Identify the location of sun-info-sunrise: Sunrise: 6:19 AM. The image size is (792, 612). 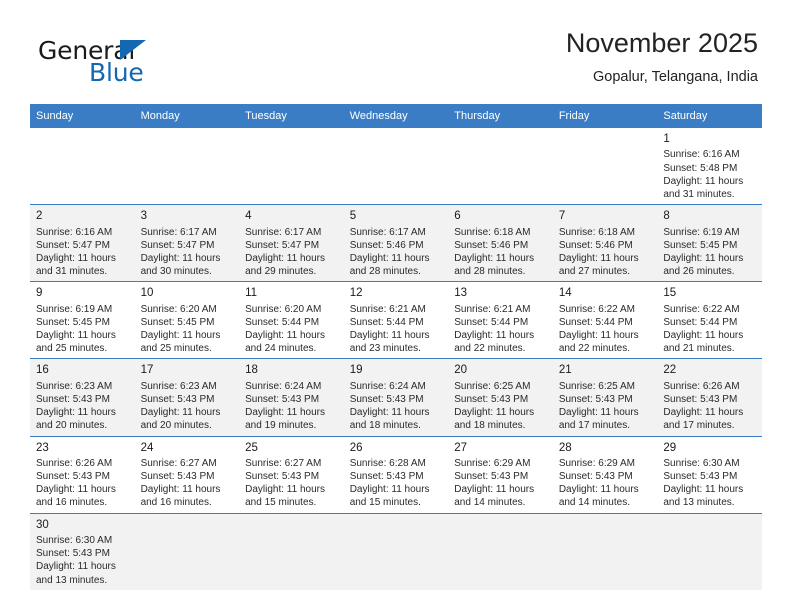
(701, 232).